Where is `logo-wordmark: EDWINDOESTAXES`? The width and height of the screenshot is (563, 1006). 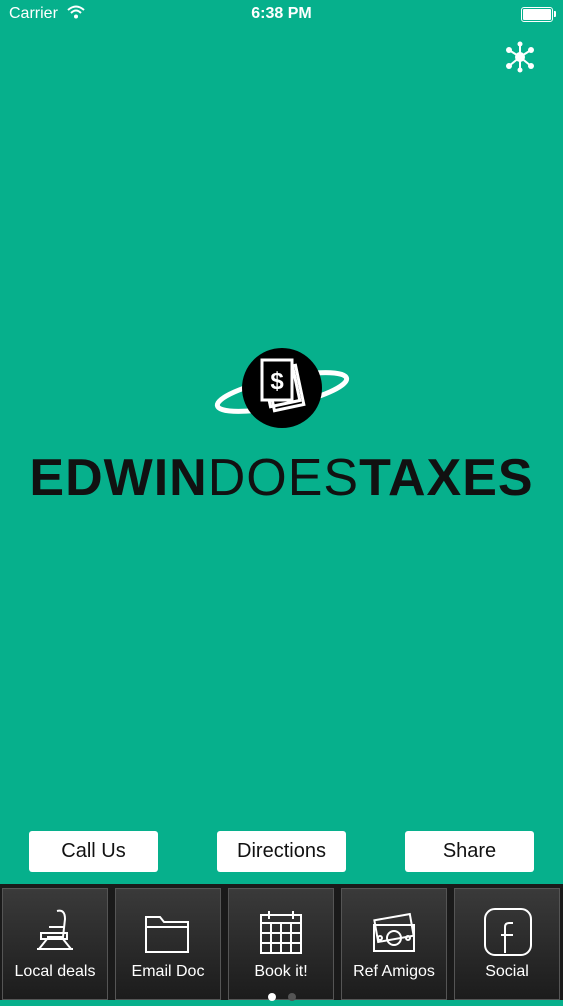 logo-wordmark: EDWINDOESTAXES is located at coordinates (281, 478).